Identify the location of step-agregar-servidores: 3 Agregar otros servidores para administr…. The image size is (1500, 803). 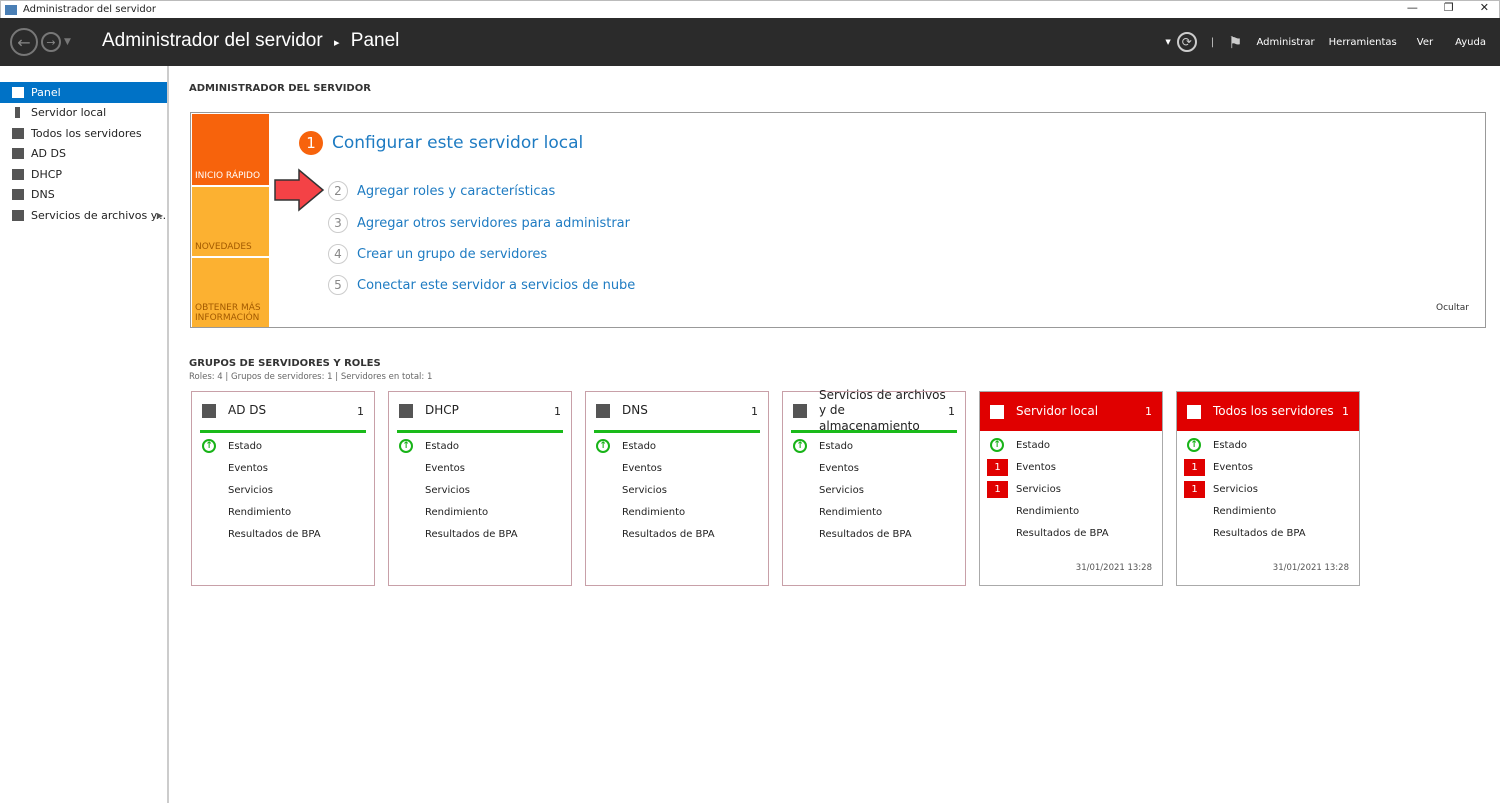
(479, 223).